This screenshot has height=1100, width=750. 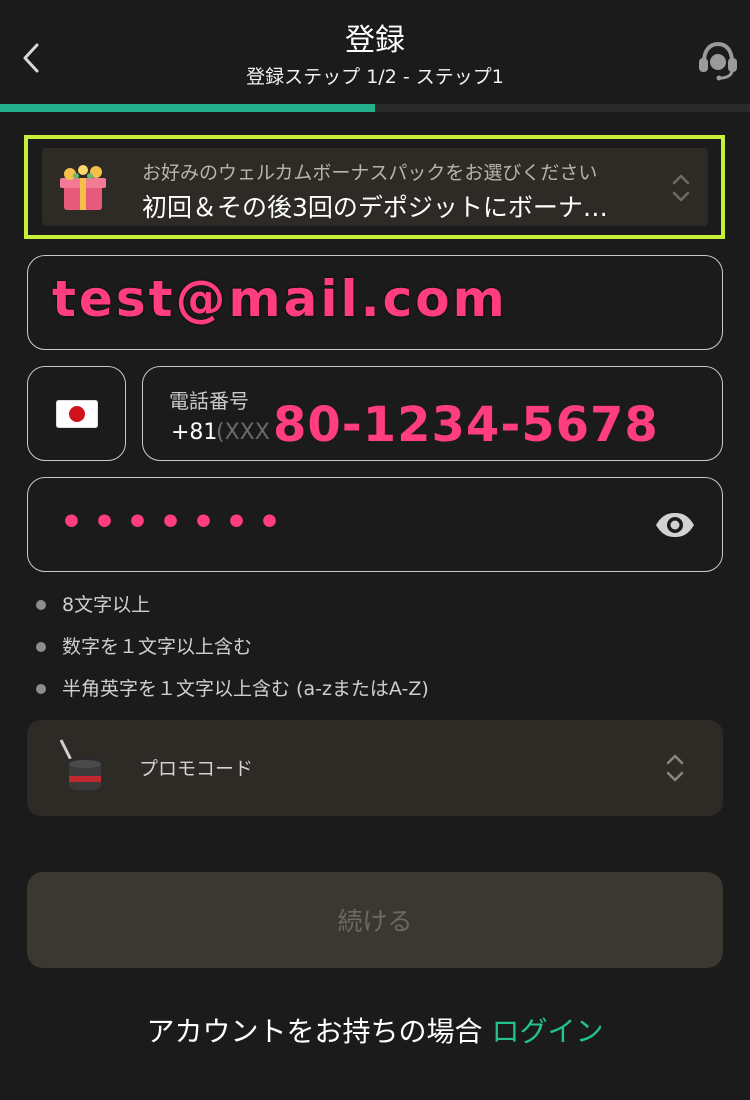 I want to click on password-rule: 数字を１文字以上含む, so click(x=232, y=656).